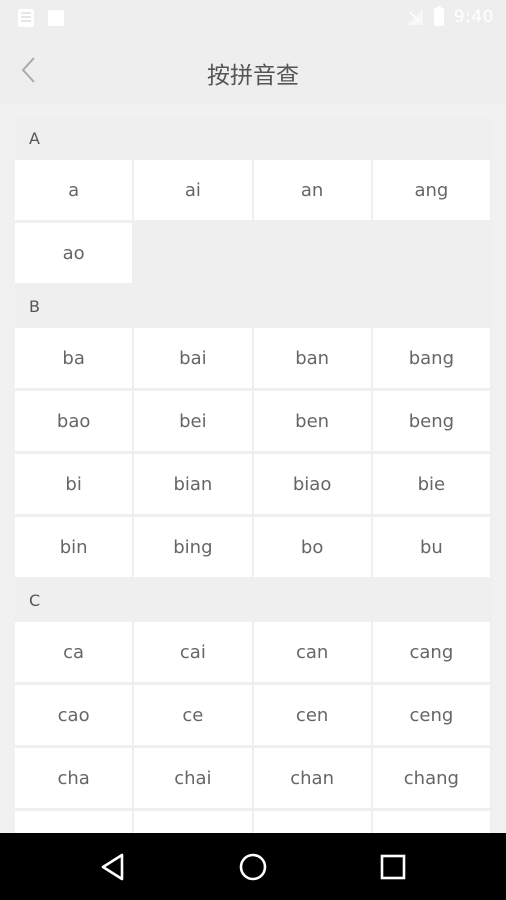  I want to click on nav-recents-button, so click(393, 867).